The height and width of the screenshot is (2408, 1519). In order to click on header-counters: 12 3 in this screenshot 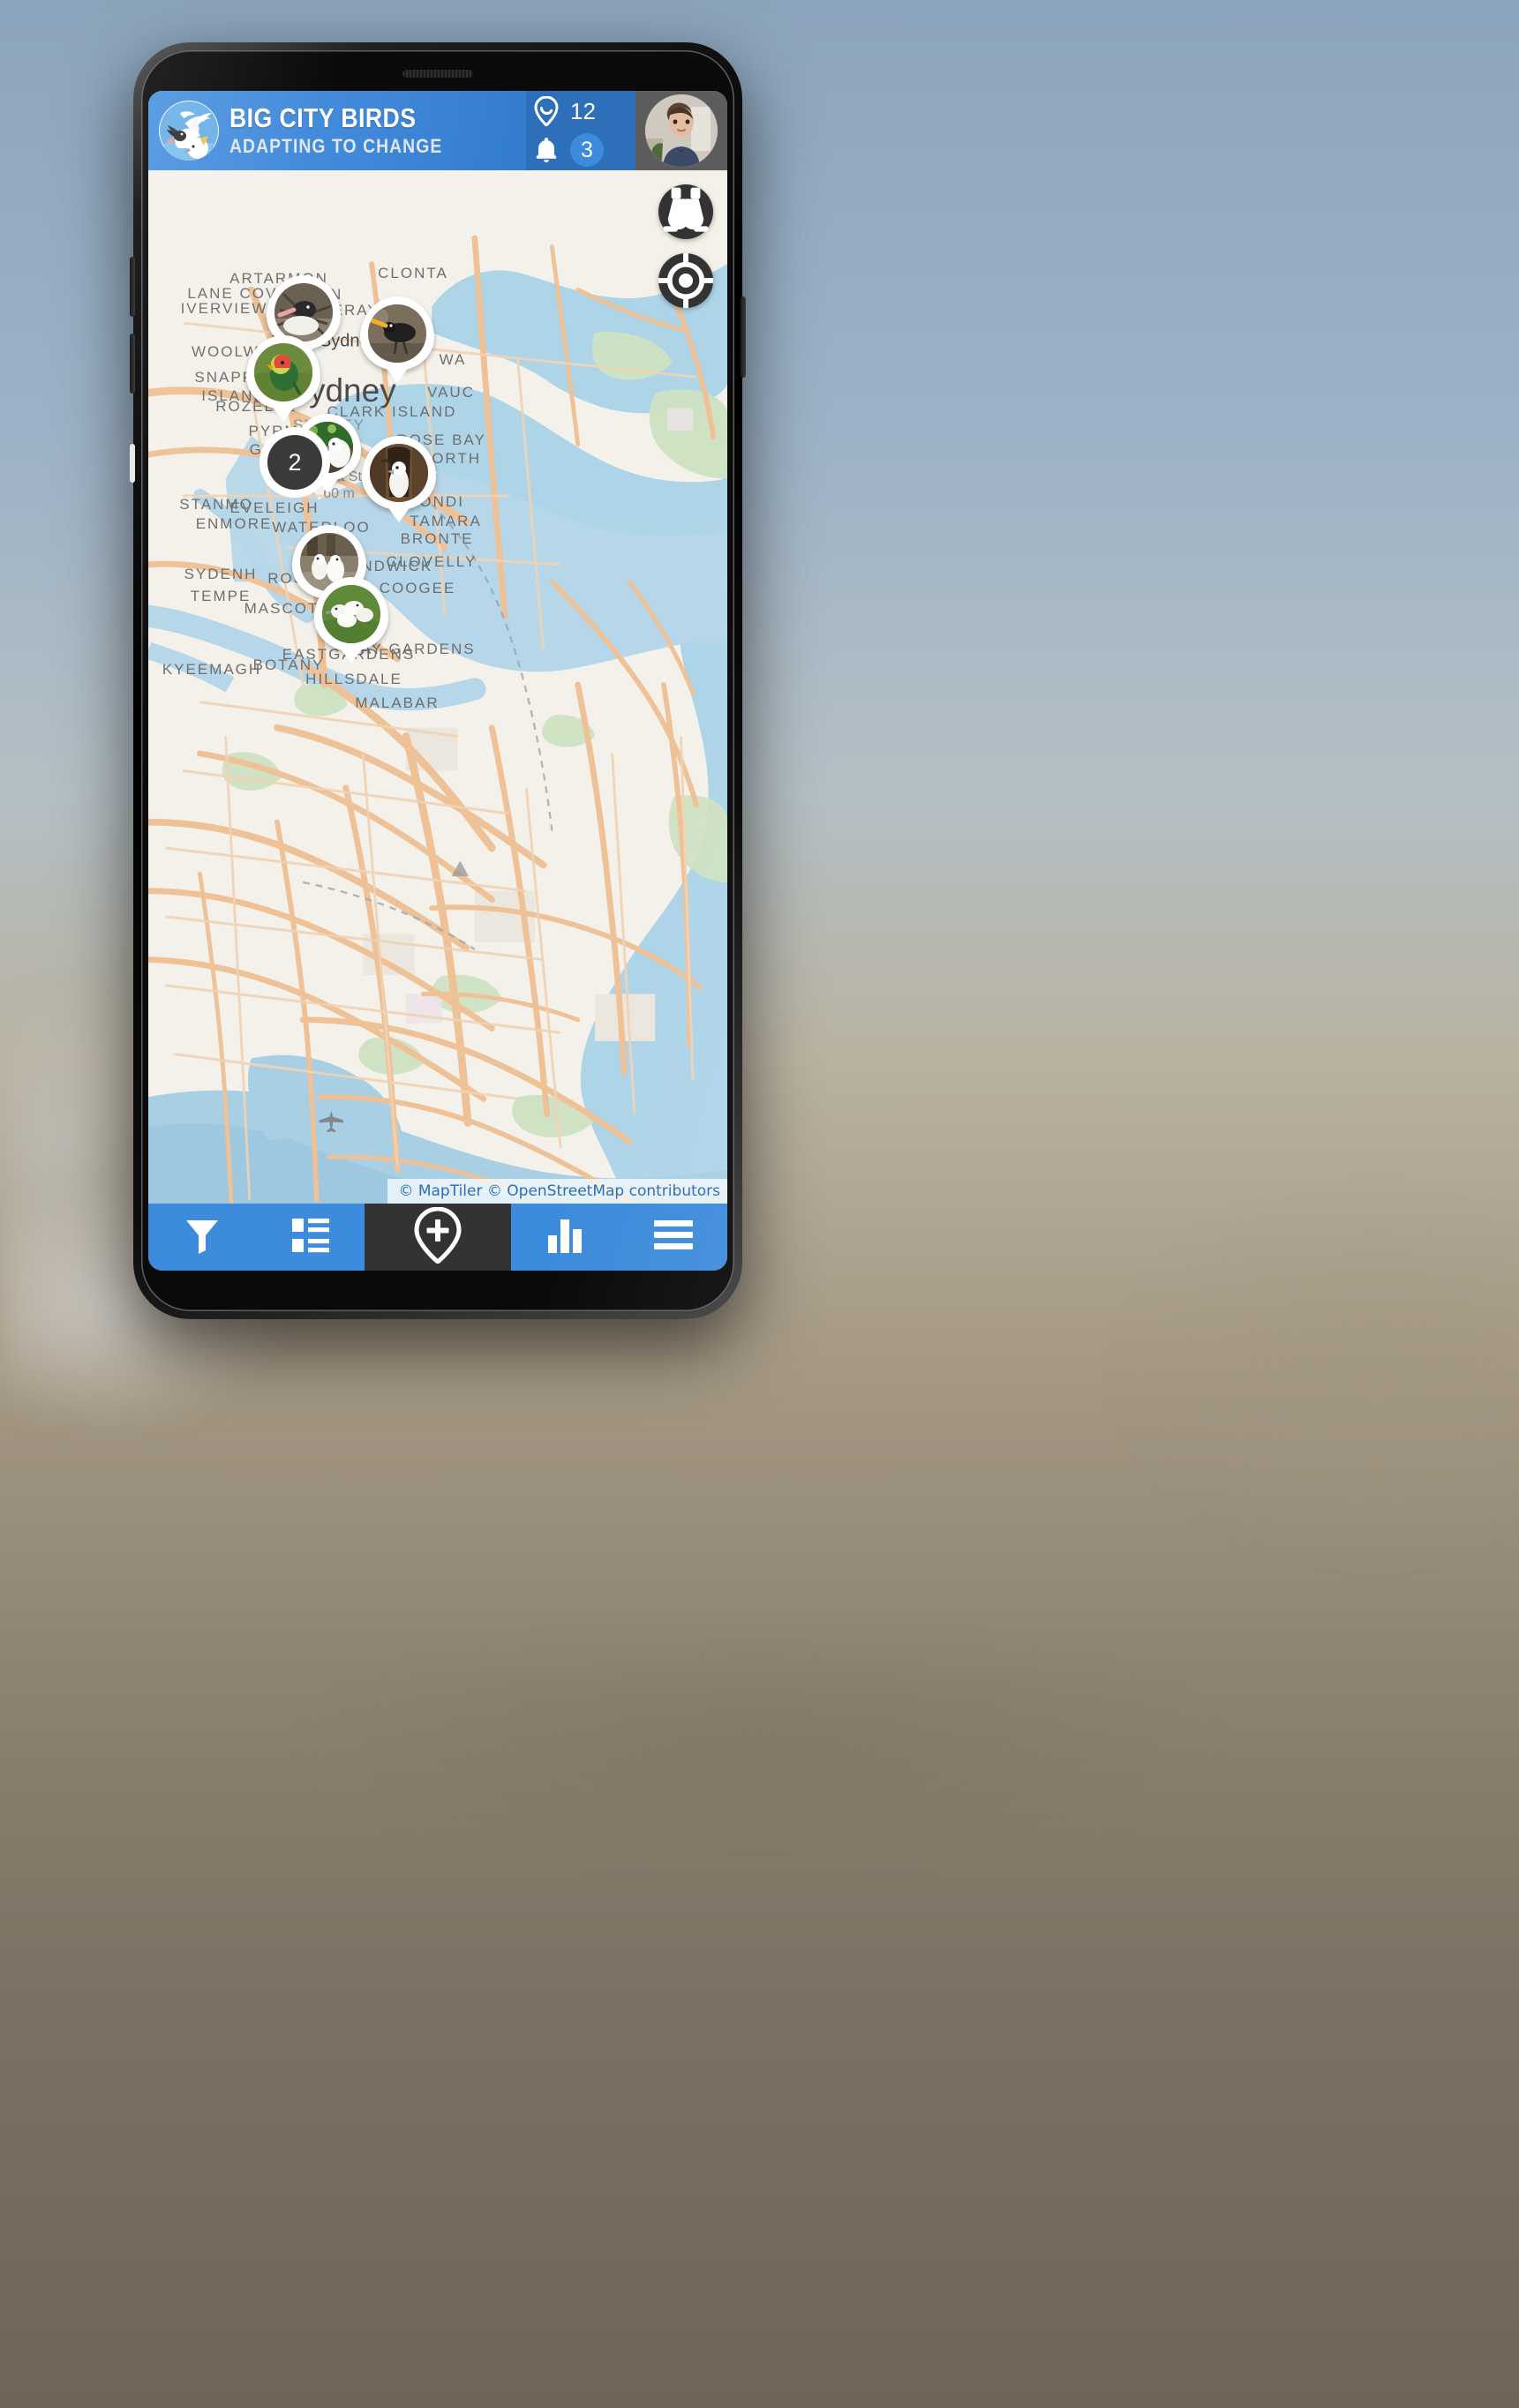, I will do `click(581, 130)`.